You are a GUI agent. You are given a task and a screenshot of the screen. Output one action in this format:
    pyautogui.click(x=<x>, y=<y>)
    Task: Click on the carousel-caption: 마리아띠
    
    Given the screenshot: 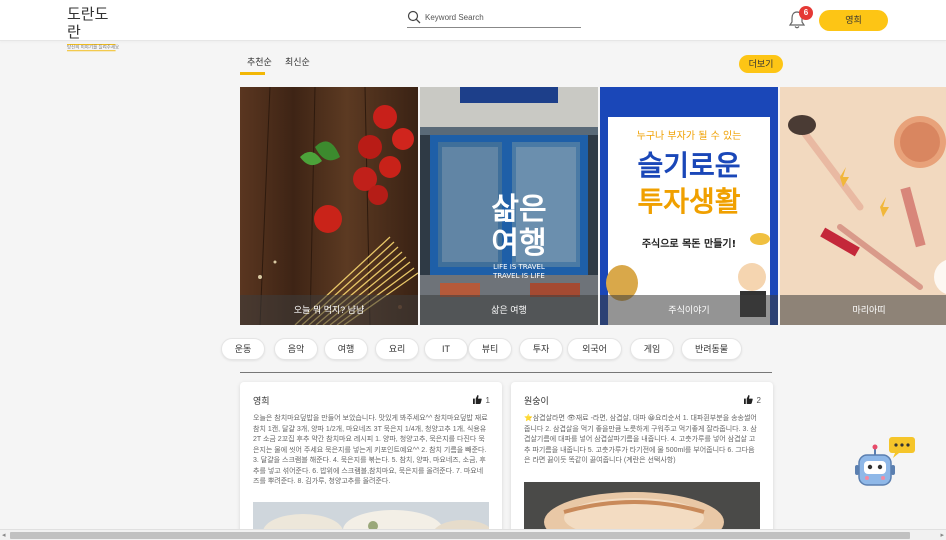 What is the action you would take?
    pyautogui.click(x=863, y=310)
    